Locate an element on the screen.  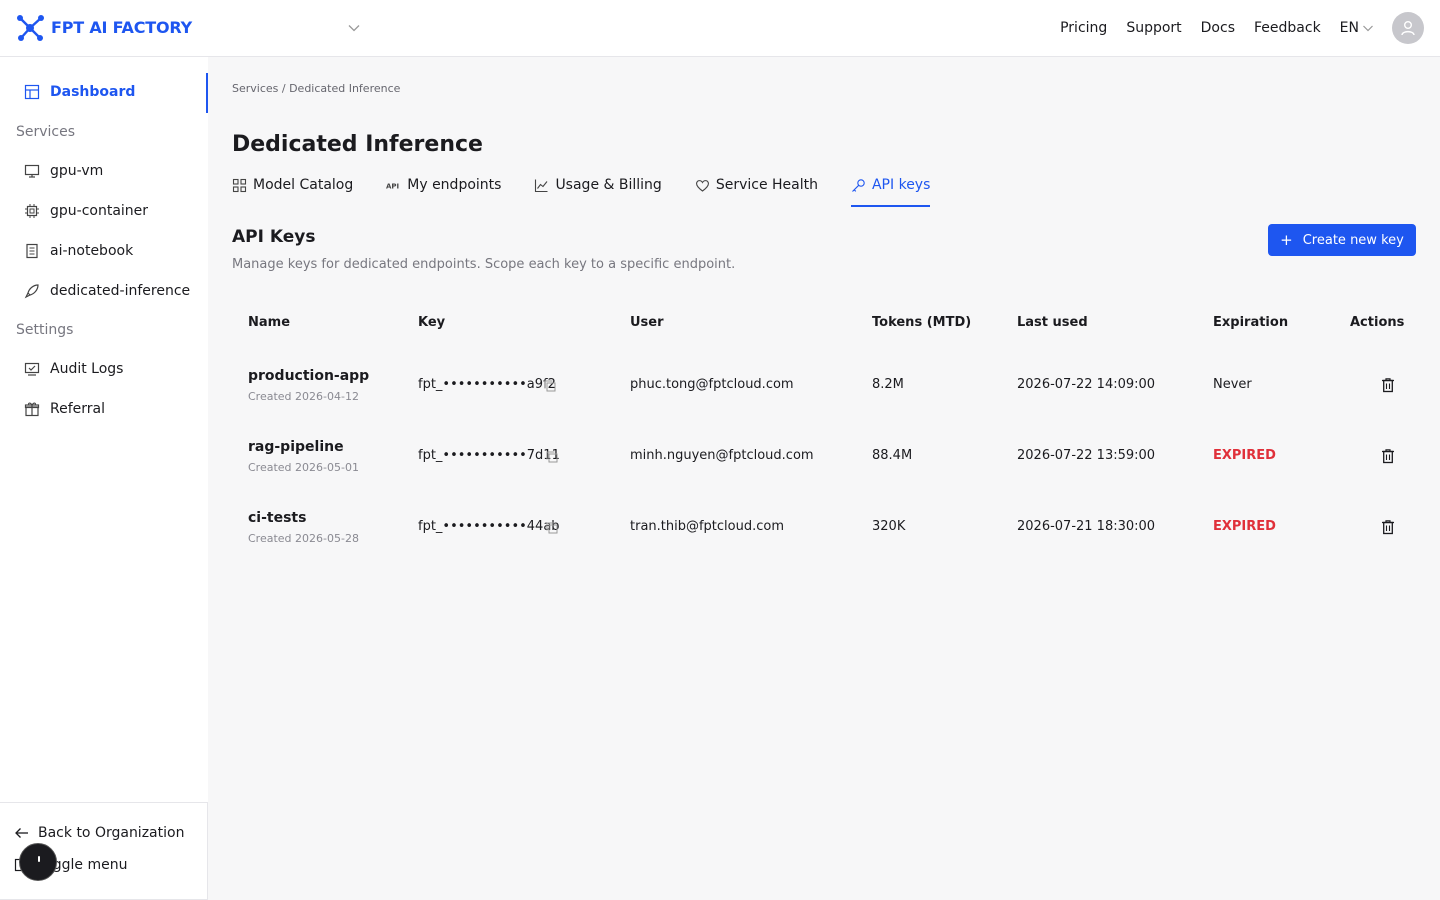
brand-logo: FPT AI FACTORY is located at coordinates (104, 27).